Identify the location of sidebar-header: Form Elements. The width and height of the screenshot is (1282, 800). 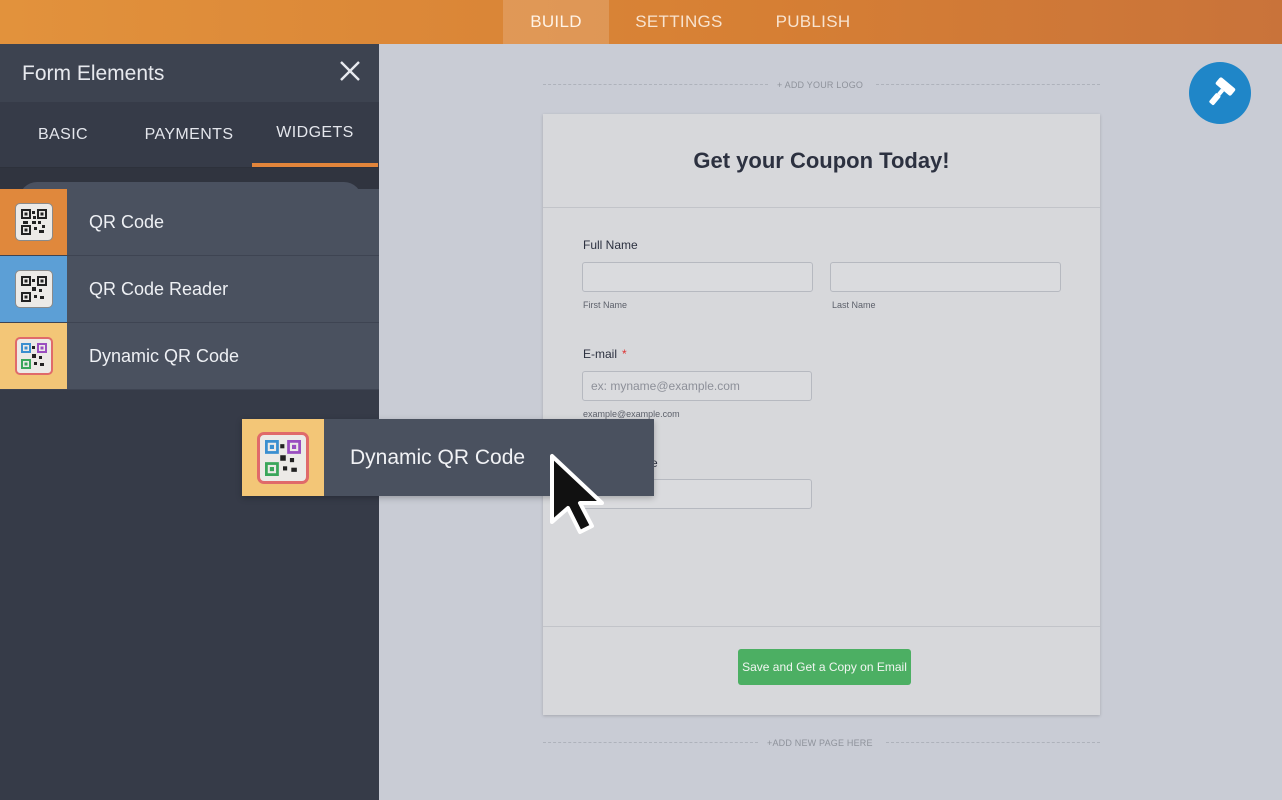
(189, 73).